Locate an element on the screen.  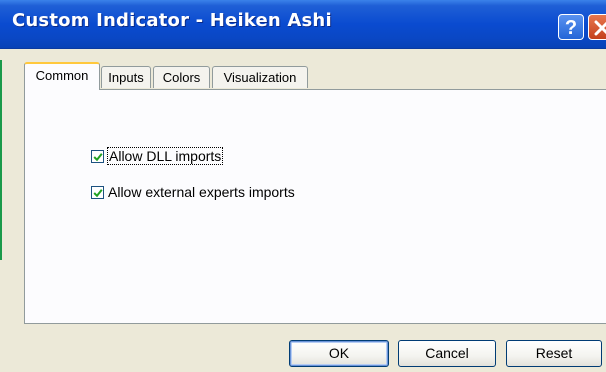
window-title: Custom Indicator - Heiken Ashi is located at coordinates (172, 20).